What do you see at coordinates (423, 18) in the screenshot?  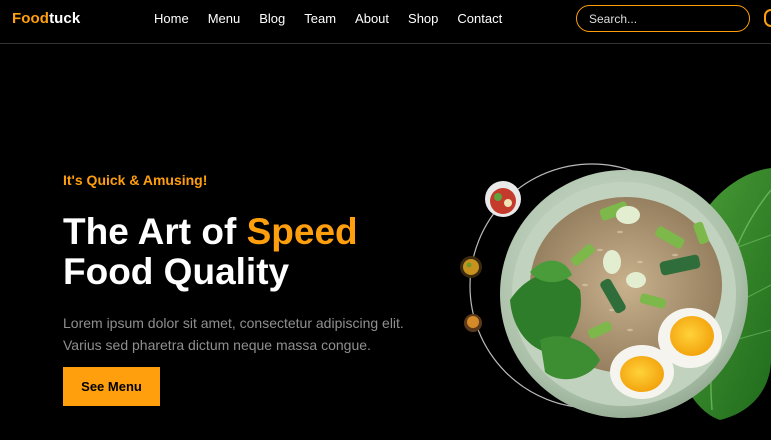 I see `nav-item-shop: Shop` at bounding box center [423, 18].